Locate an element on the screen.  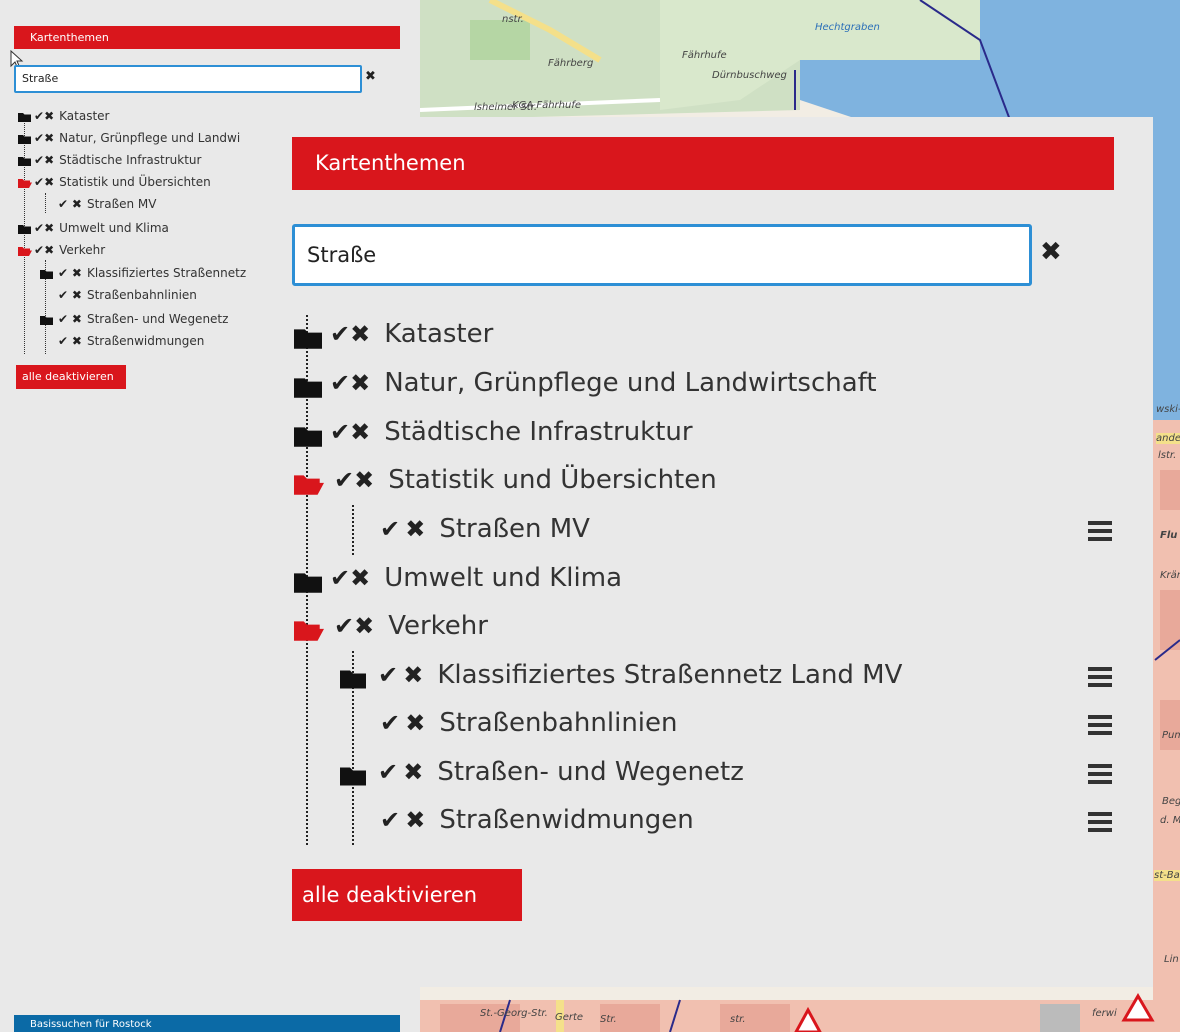
tree-item-klassifiziertes: ✔ ✖ Klassifiziertes Straßennetz Land MV is located at coordinates (621, 675).